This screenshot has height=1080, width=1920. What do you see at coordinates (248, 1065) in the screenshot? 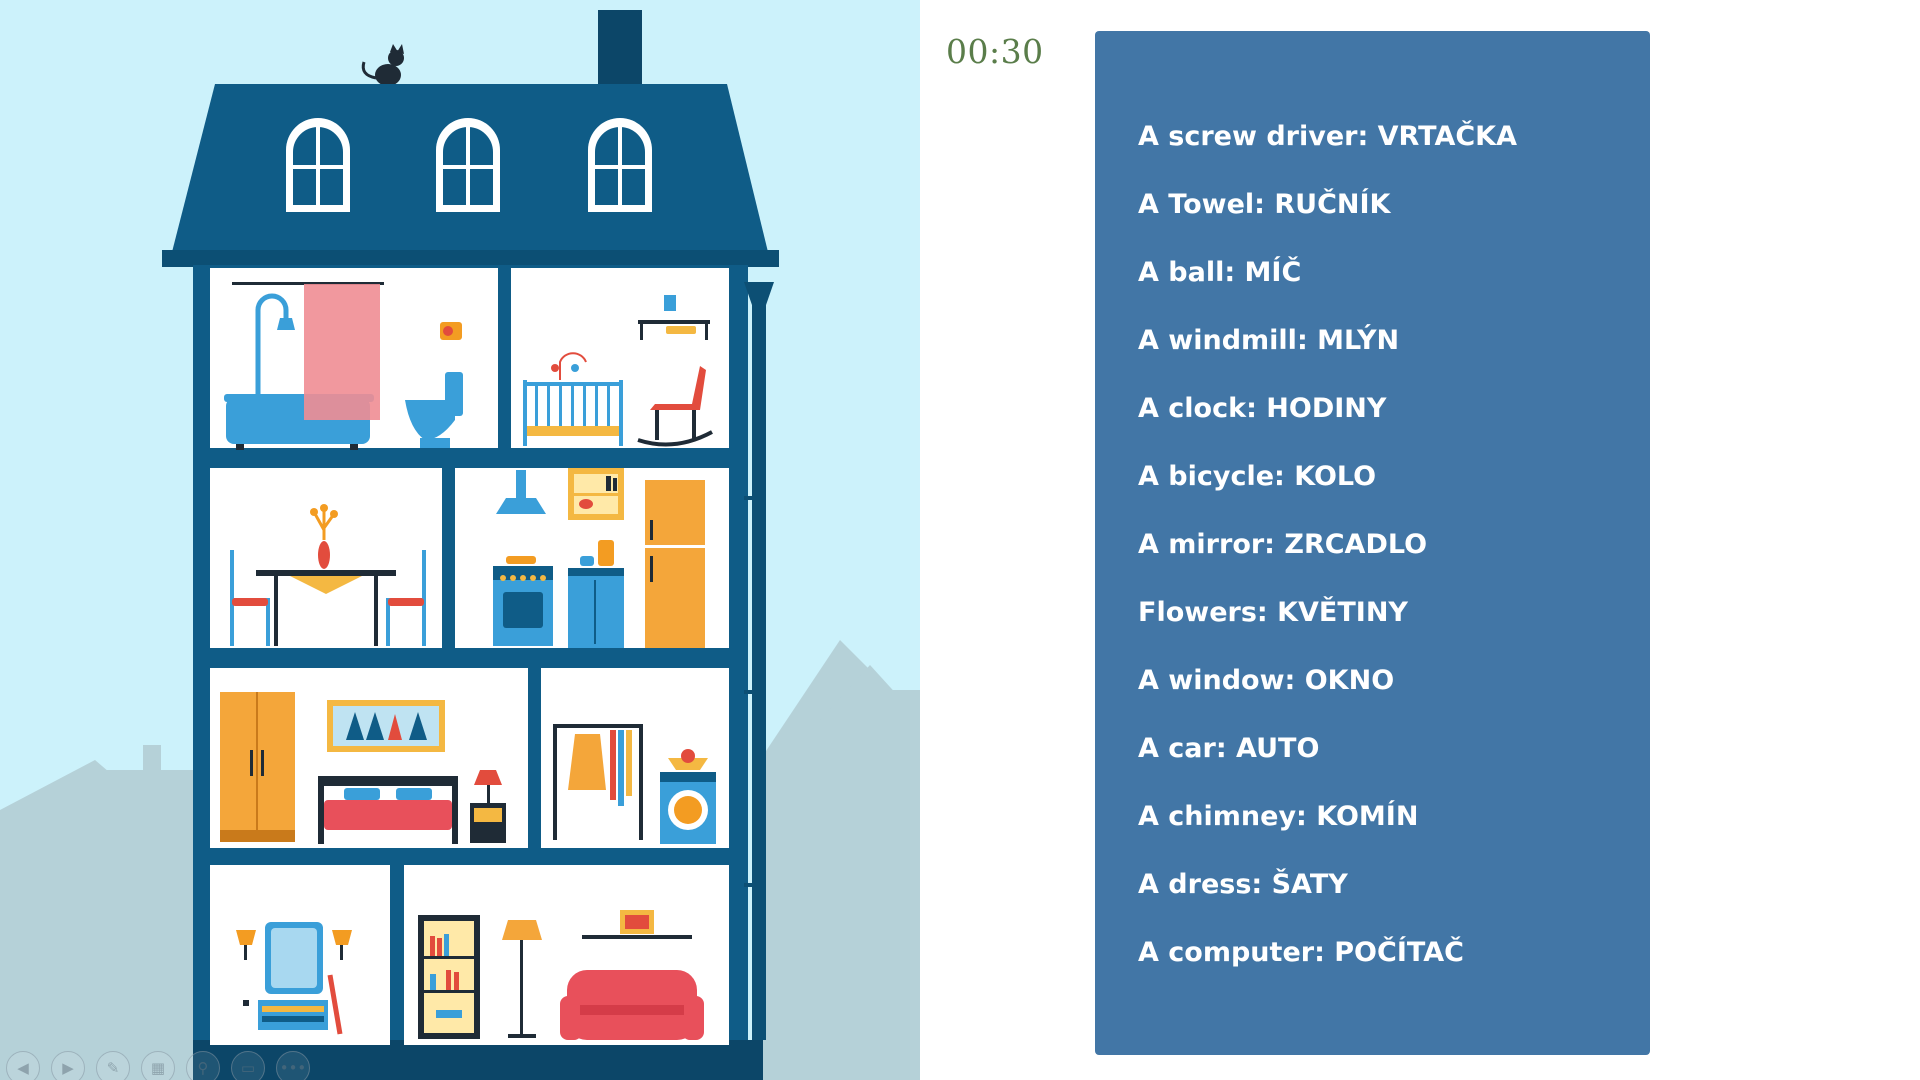
I see `subtitles-button: ▭` at bounding box center [248, 1065].